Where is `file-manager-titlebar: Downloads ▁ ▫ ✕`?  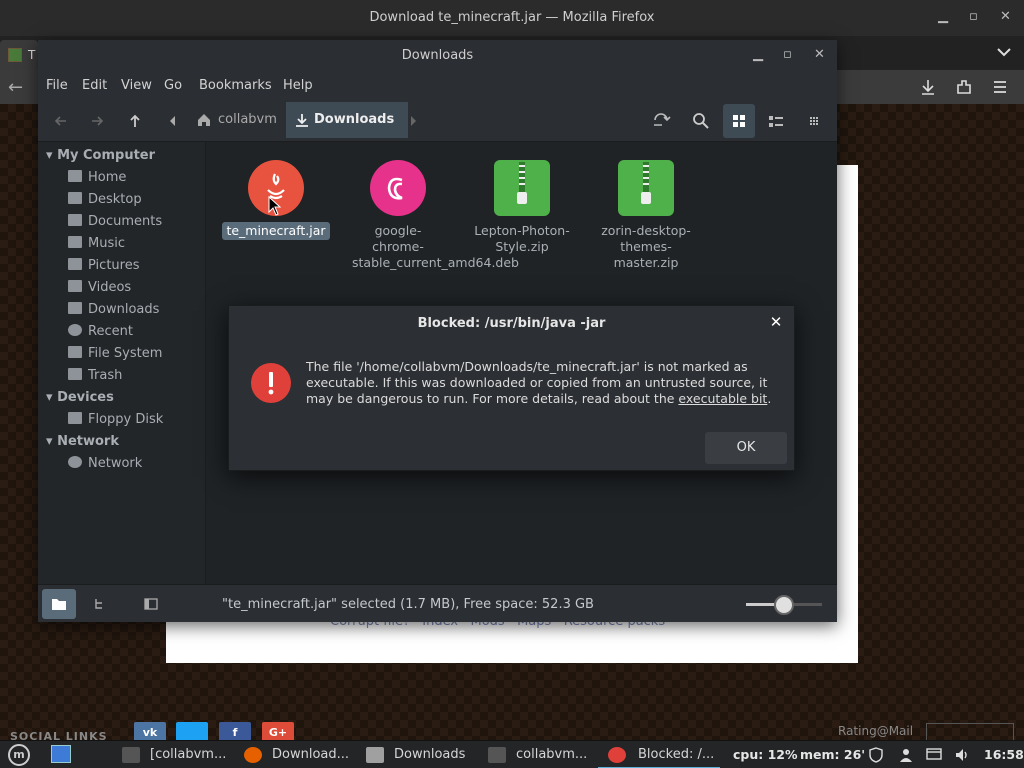
file-manager-titlebar: Downloads ▁ ▫ ✕ is located at coordinates (437, 56).